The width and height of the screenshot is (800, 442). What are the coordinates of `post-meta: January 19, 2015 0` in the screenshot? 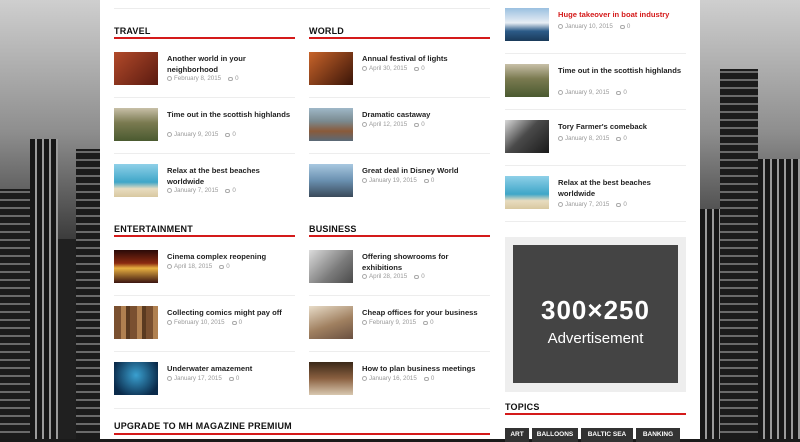 It's located at (398, 180).